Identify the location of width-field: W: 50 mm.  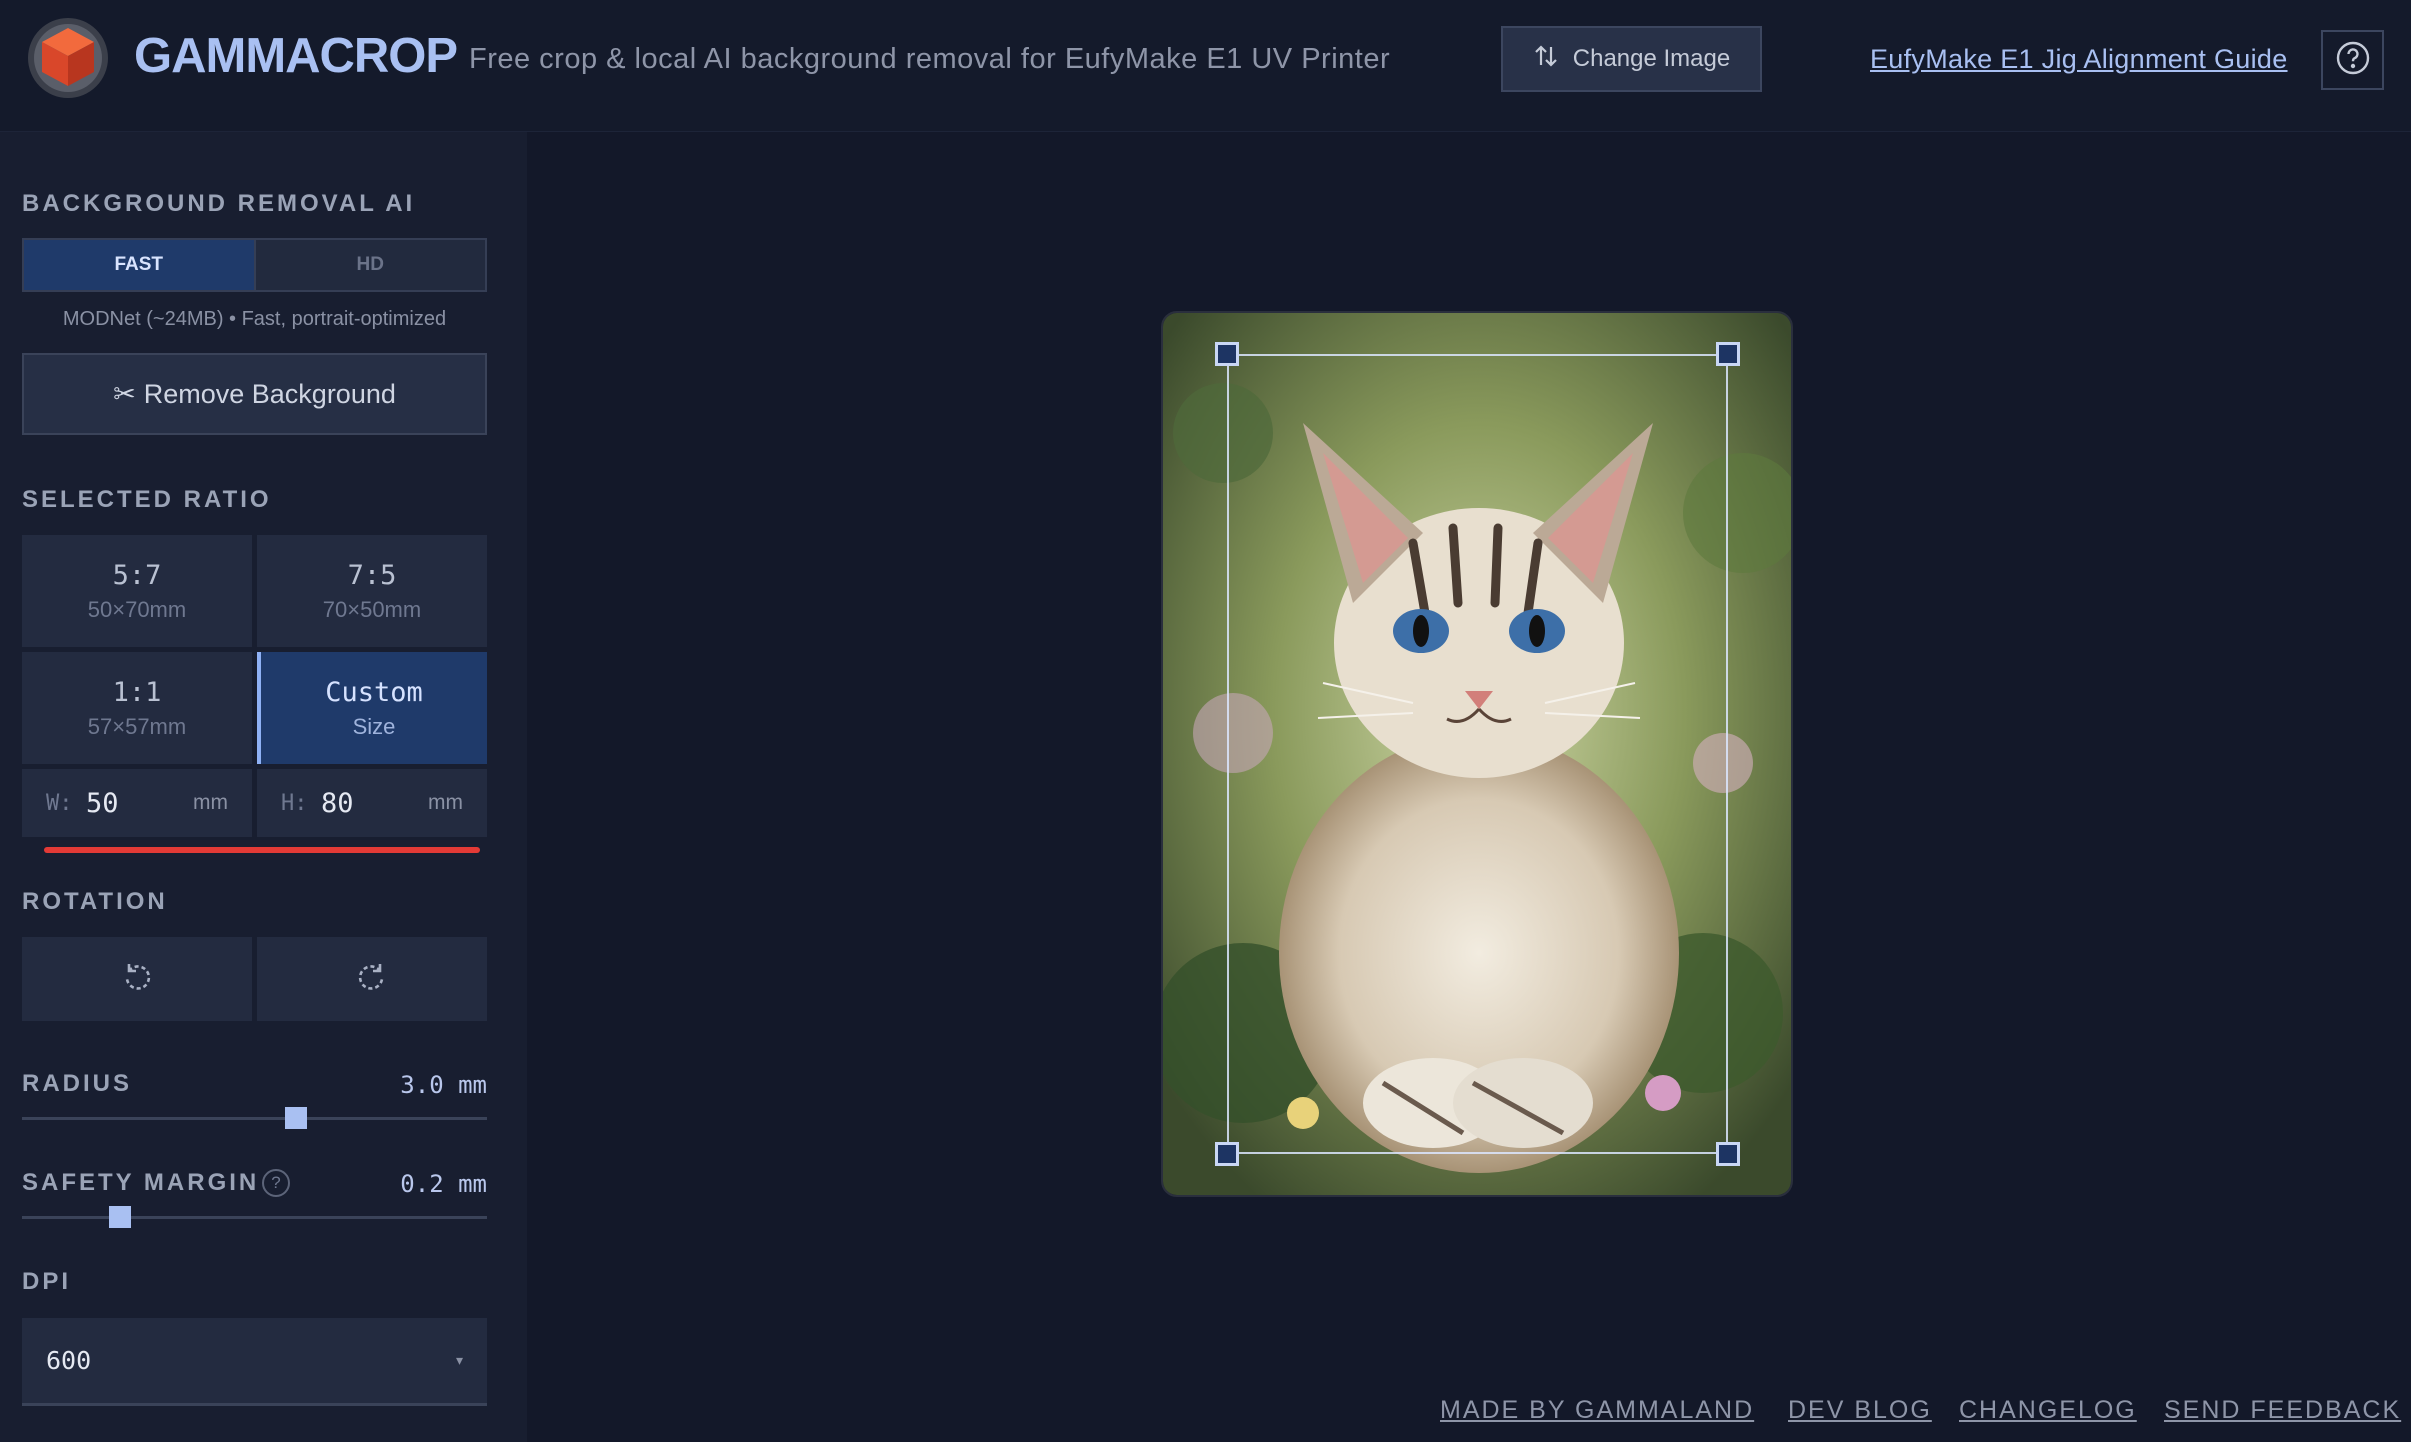
(137, 803).